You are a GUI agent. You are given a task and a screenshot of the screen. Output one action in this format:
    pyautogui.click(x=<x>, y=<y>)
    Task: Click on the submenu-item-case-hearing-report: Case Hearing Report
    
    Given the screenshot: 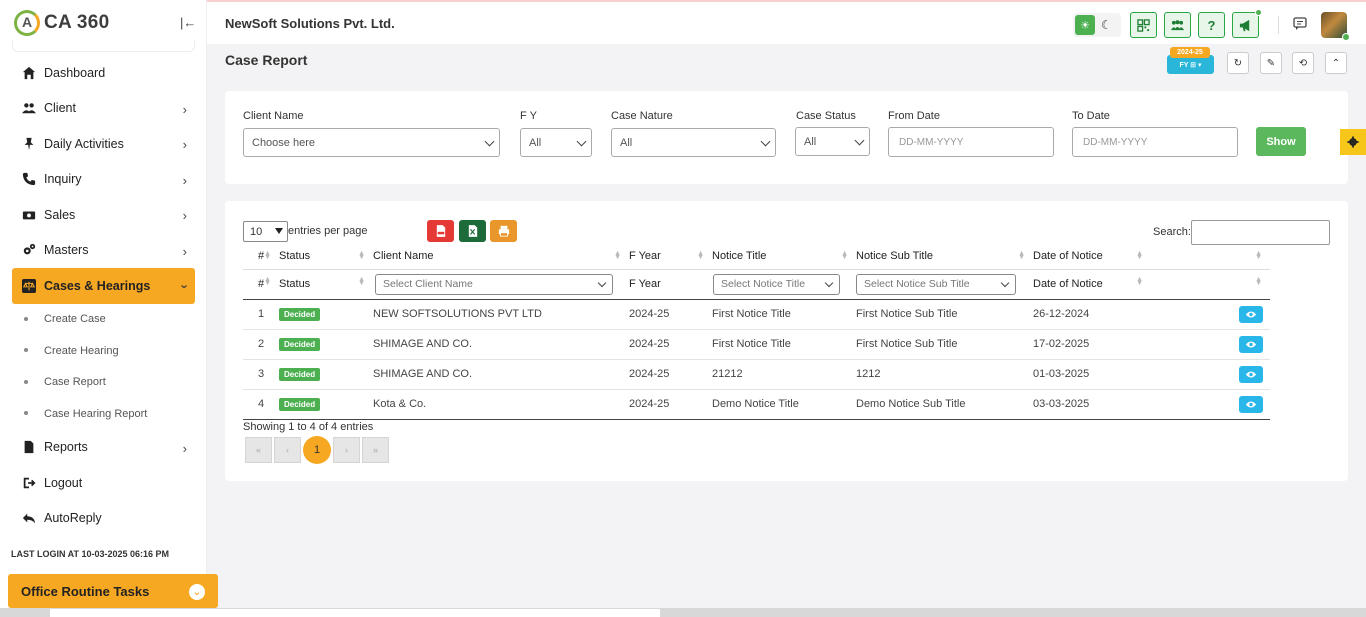 What is the action you would take?
    pyautogui.click(x=109, y=414)
    